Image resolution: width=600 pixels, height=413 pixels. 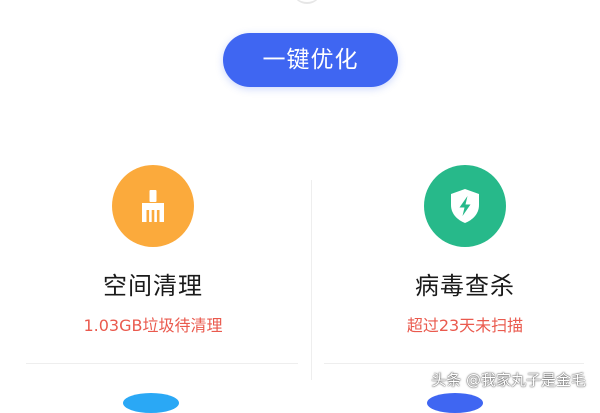 I want to click on row-divider-right, so click(x=454, y=363).